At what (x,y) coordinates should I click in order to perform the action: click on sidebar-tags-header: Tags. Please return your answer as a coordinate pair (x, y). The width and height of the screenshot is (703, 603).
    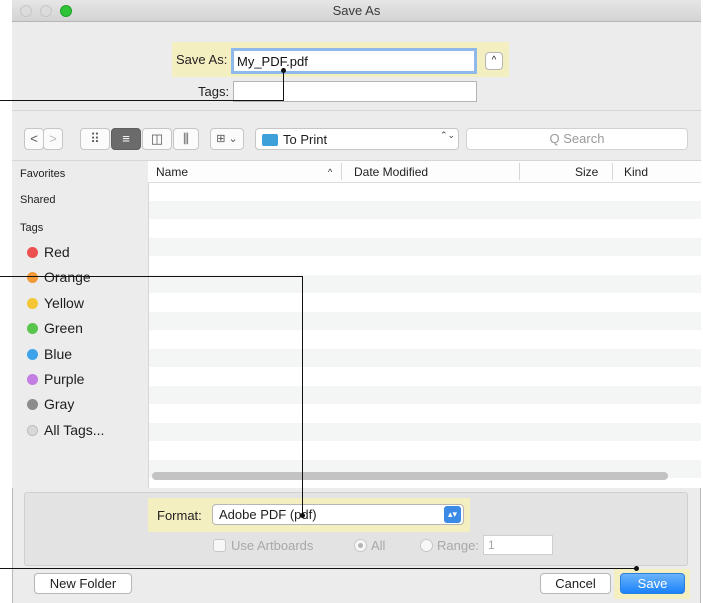
    Looking at the image, I should click on (32, 228).